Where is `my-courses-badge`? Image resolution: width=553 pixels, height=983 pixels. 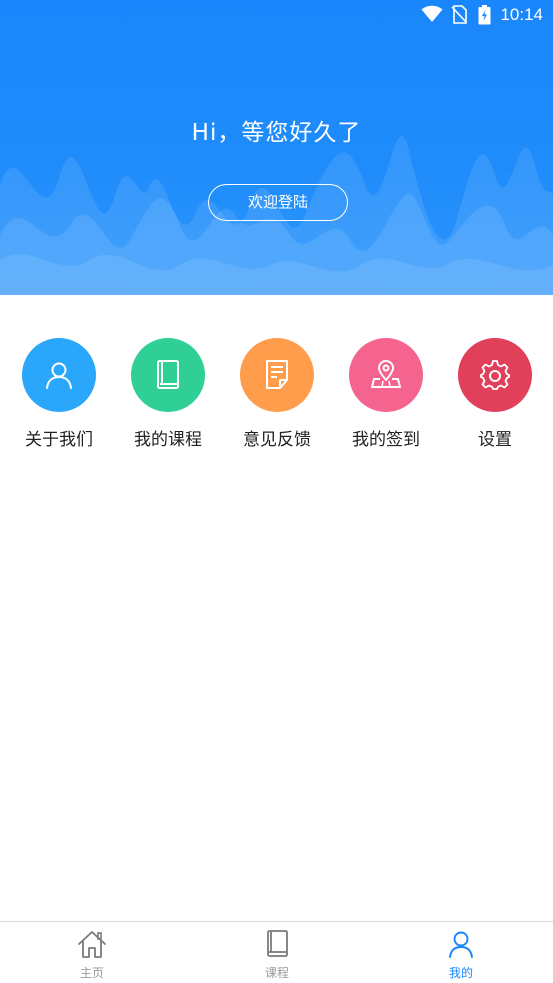 my-courses-badge is located at coordinates (168, 375).